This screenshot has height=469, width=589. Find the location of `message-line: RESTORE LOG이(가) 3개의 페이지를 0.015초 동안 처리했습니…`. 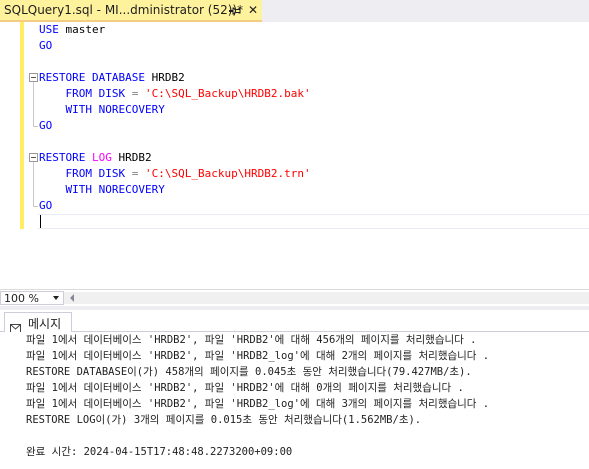

message-line: RESTORE LOG이(가) 3개의 페이지를 0.015초 동안 처리했습니… is located at coordinates (224, 420).